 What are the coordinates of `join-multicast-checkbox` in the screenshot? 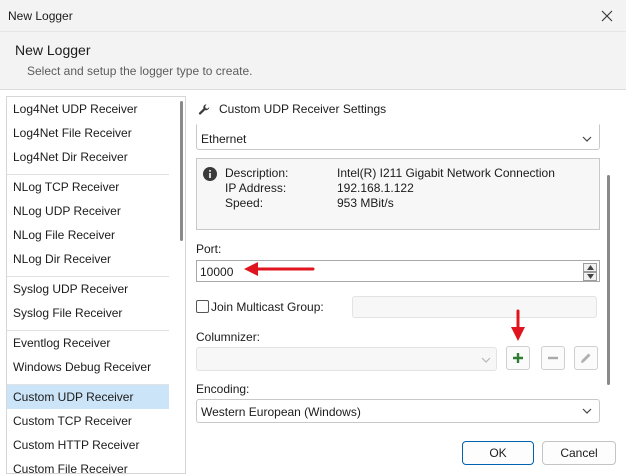 It's located at (202, 306).